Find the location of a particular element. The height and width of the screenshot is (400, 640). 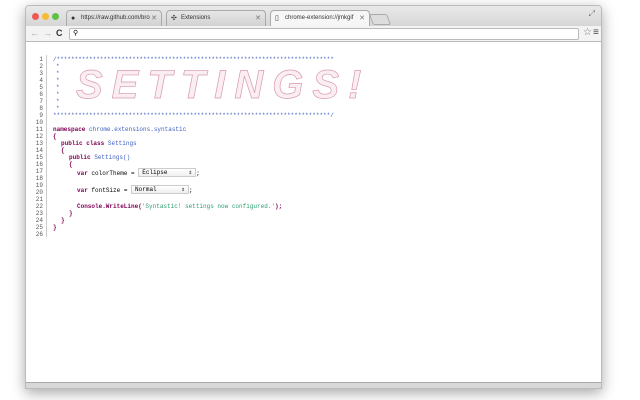

line-number: 7 is located at coordinates (41, 101).